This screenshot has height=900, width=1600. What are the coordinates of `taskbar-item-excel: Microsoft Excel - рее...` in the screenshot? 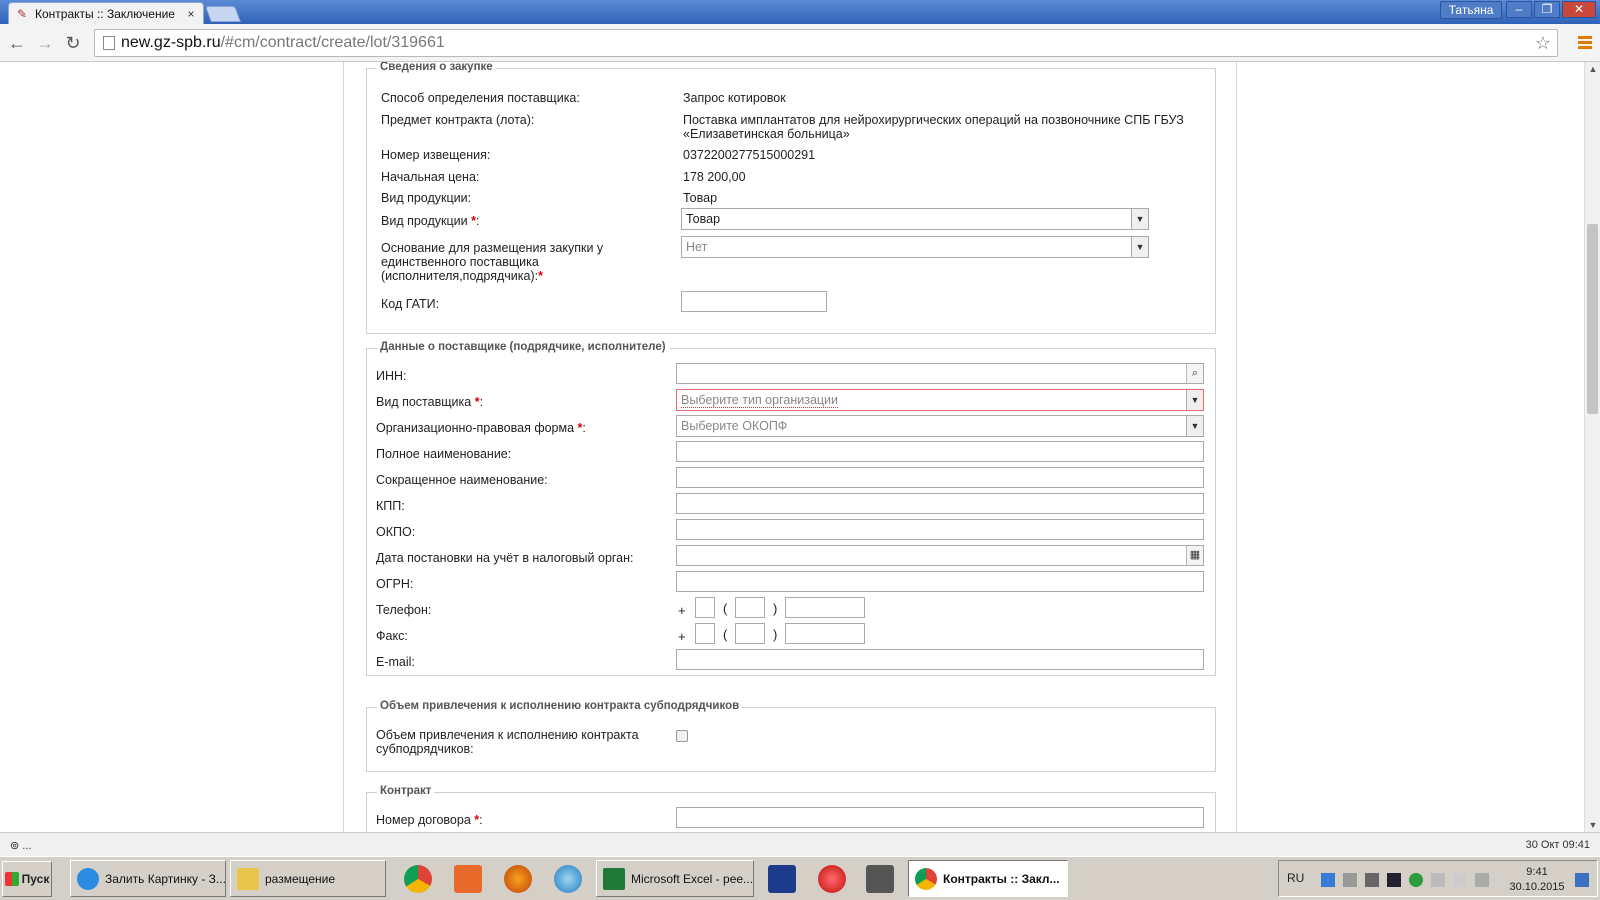 It's located at (675, 878).